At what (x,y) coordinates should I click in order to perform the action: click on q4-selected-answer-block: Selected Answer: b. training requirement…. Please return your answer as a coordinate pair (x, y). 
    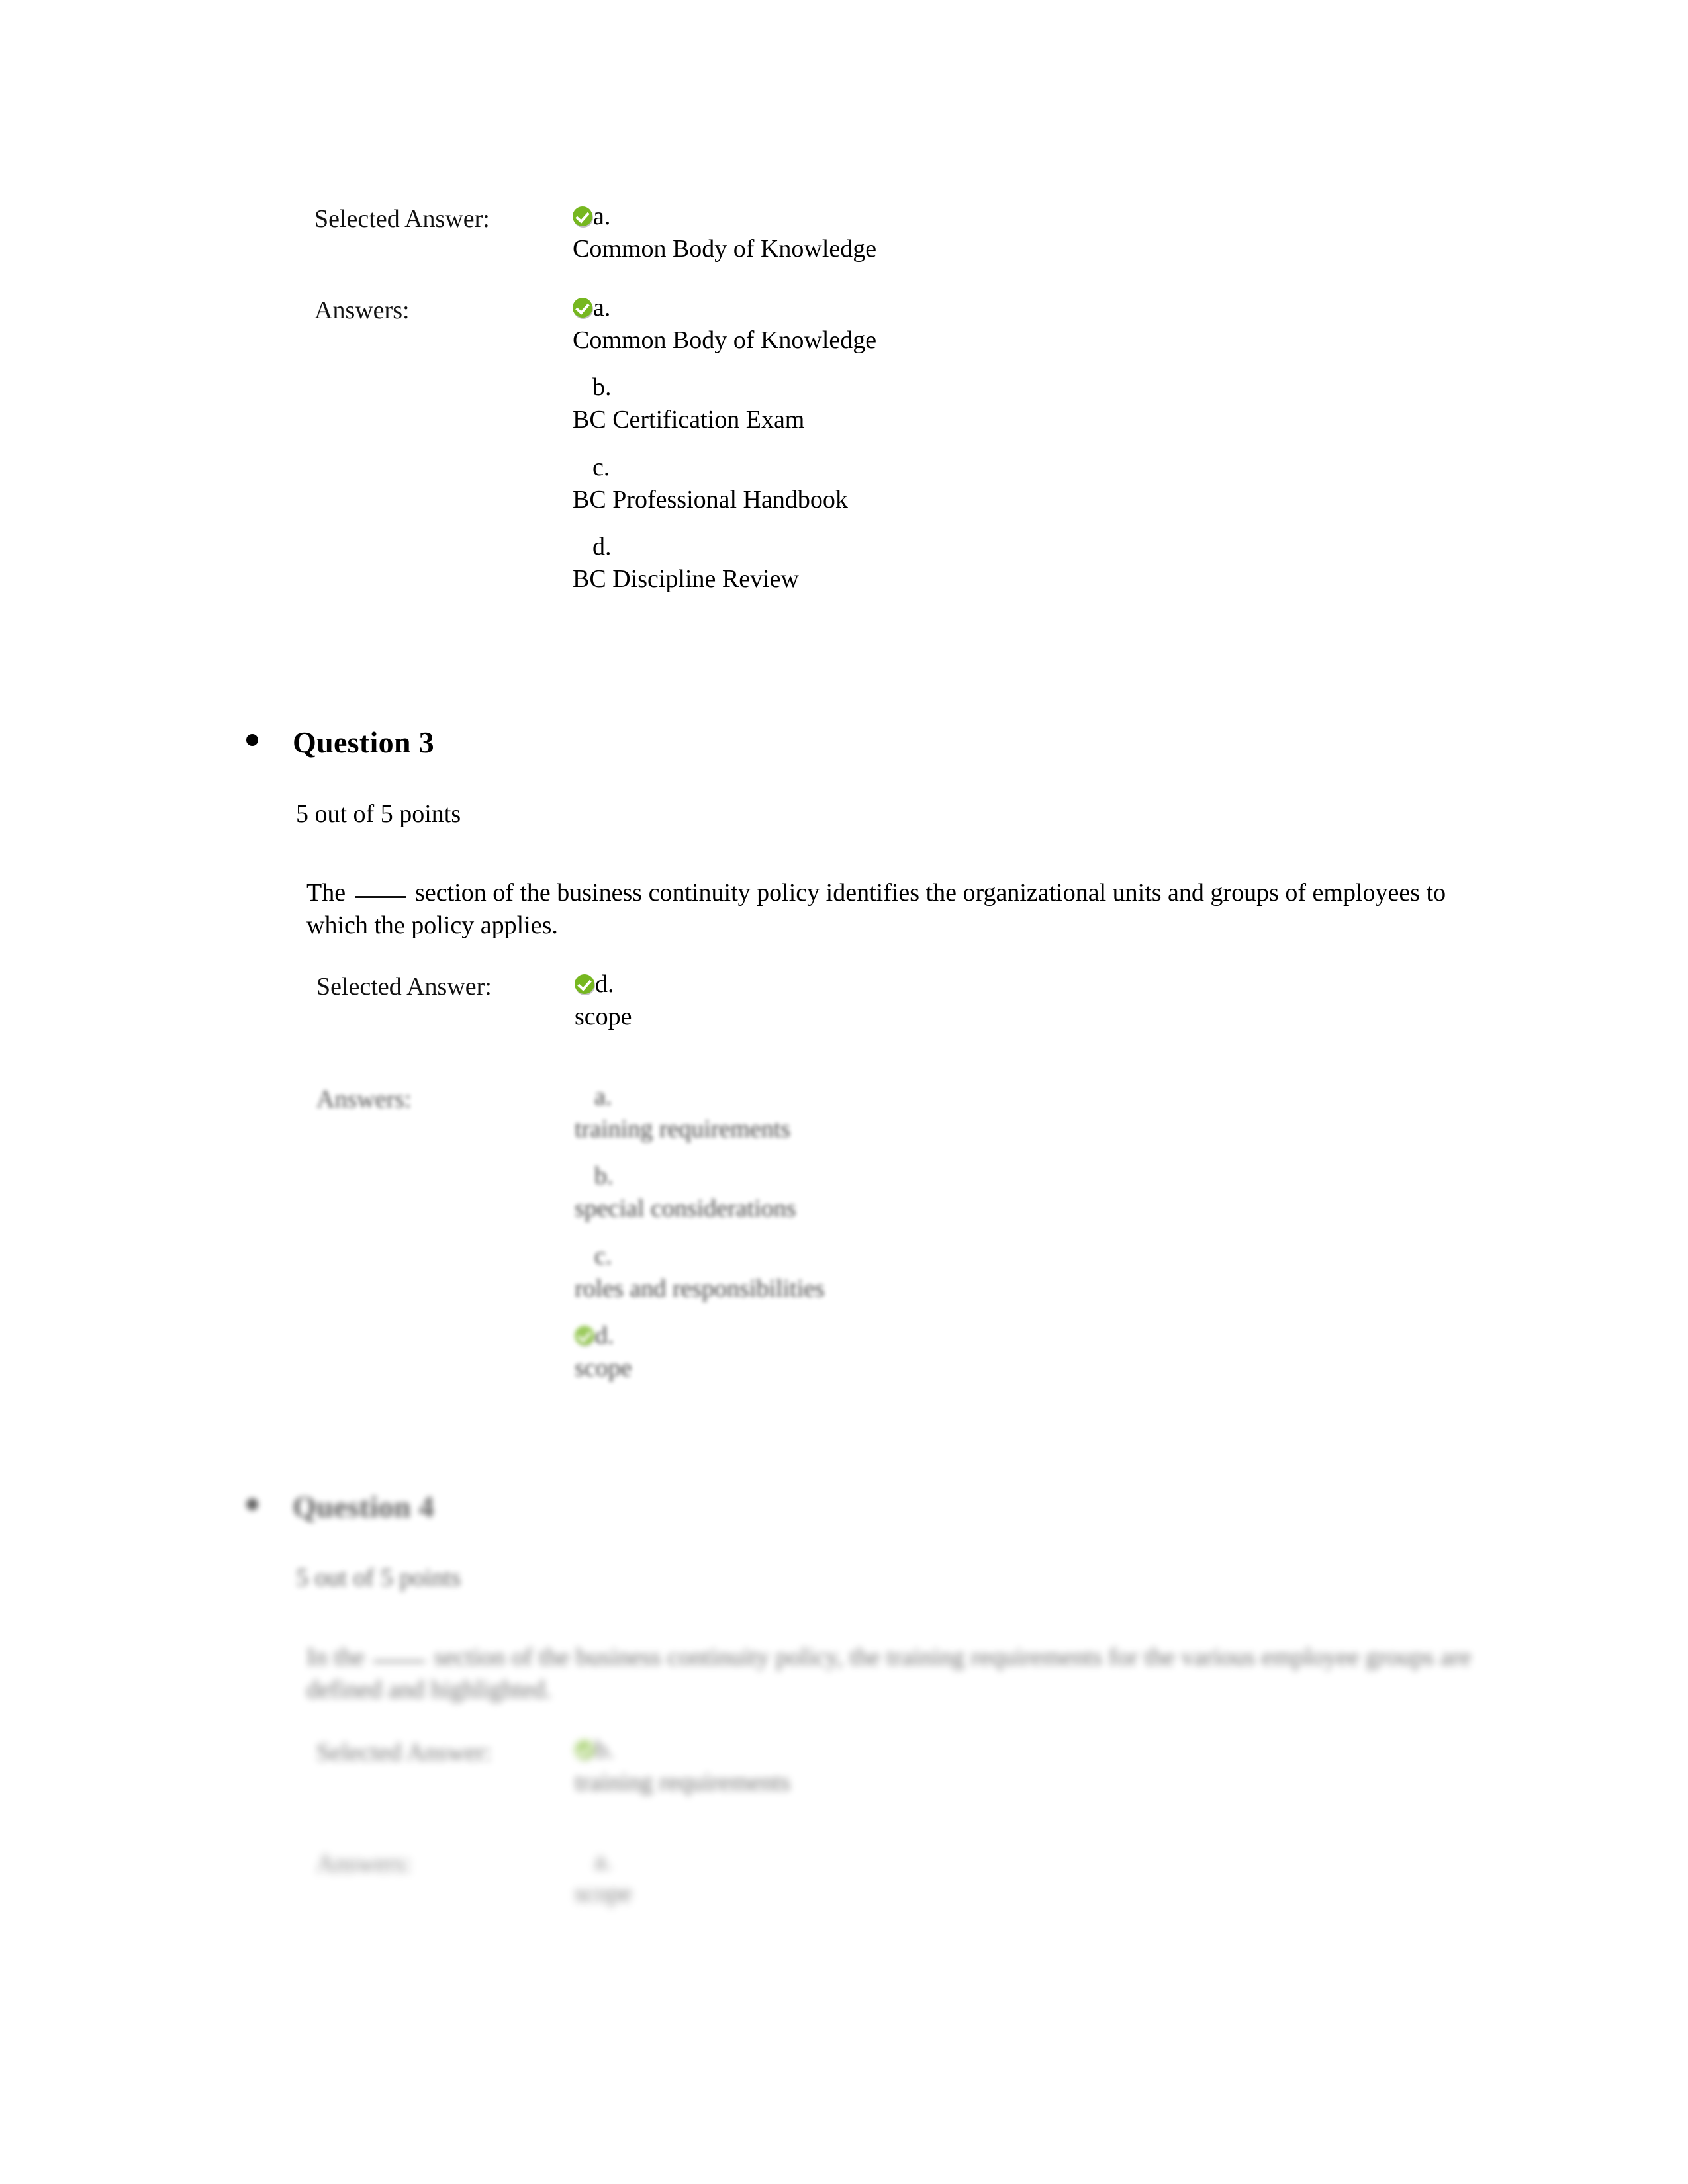
    Looking at the image, I should click on (879, 1766).